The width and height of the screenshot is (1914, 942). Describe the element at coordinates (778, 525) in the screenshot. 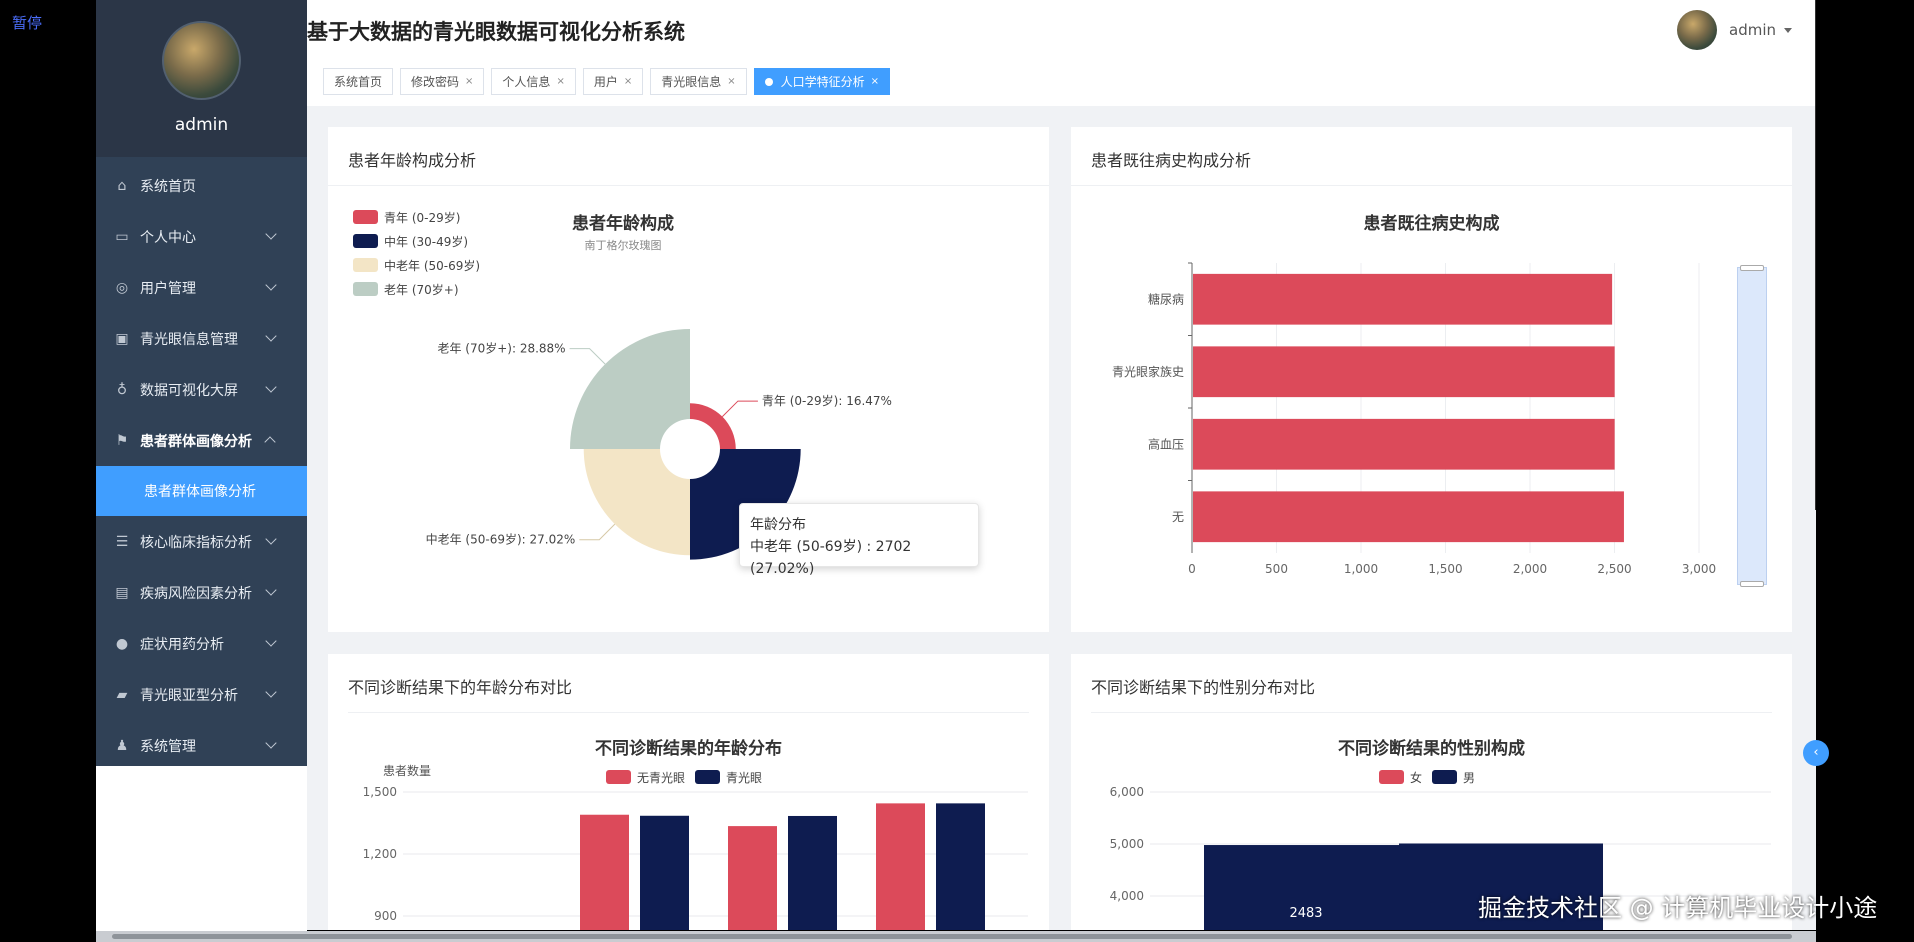

I see `tooltip-title: 年龄分布` at that location.